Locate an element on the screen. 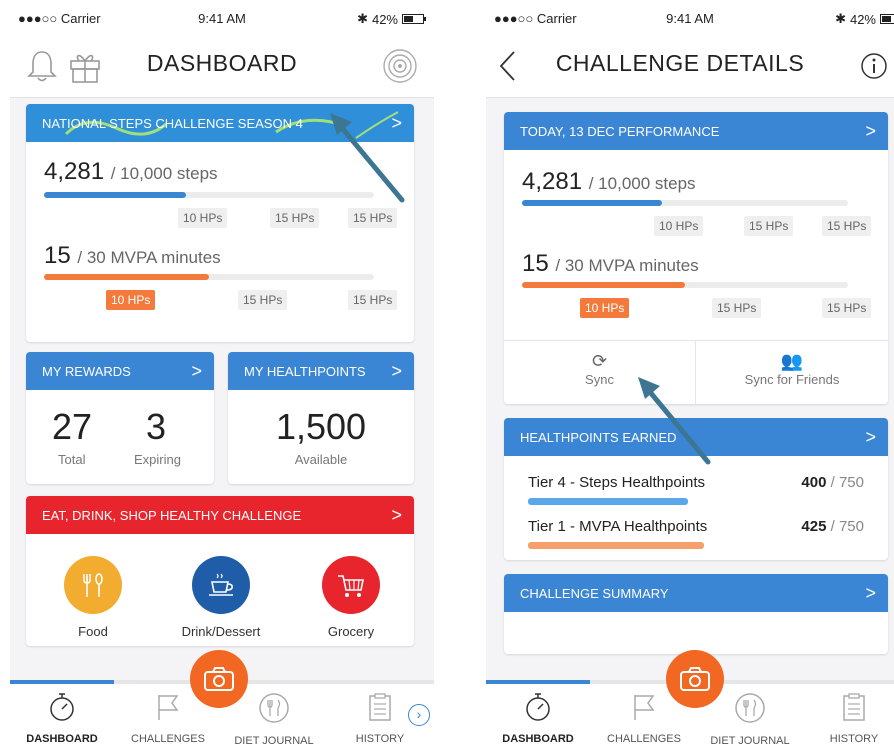 This screenshot has height=755, width=894. category-drink-circle is located at coordinates (221, 585).